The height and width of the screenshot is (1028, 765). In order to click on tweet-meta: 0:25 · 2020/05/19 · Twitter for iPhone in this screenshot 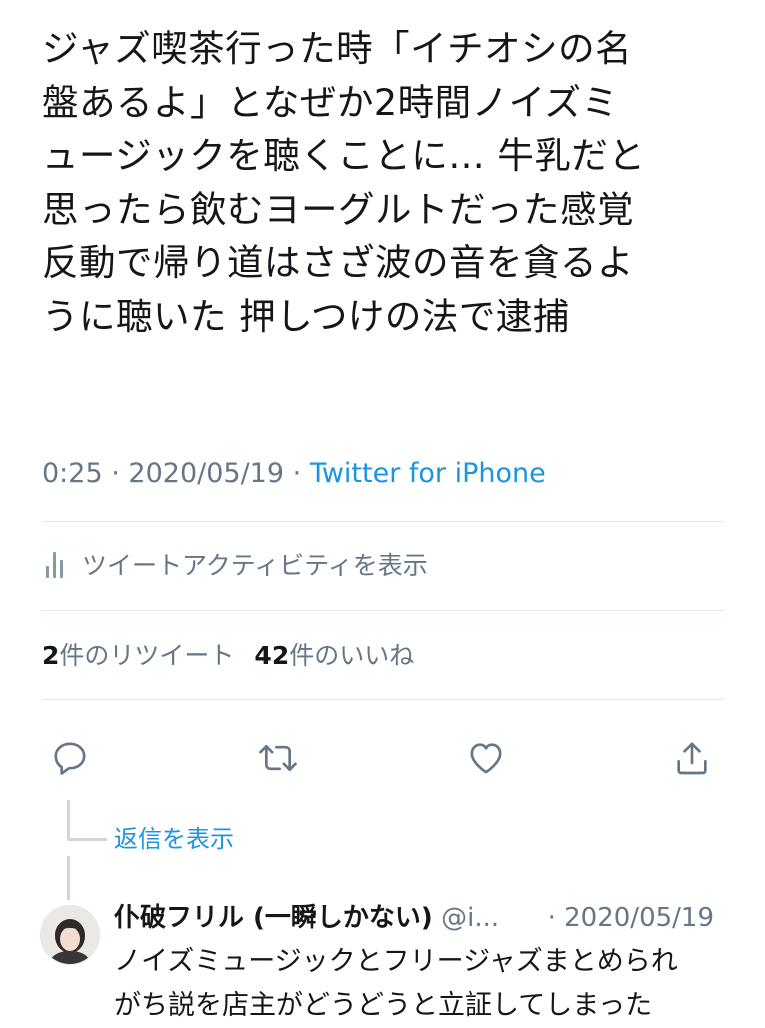, I will do `click(294, 474)`.